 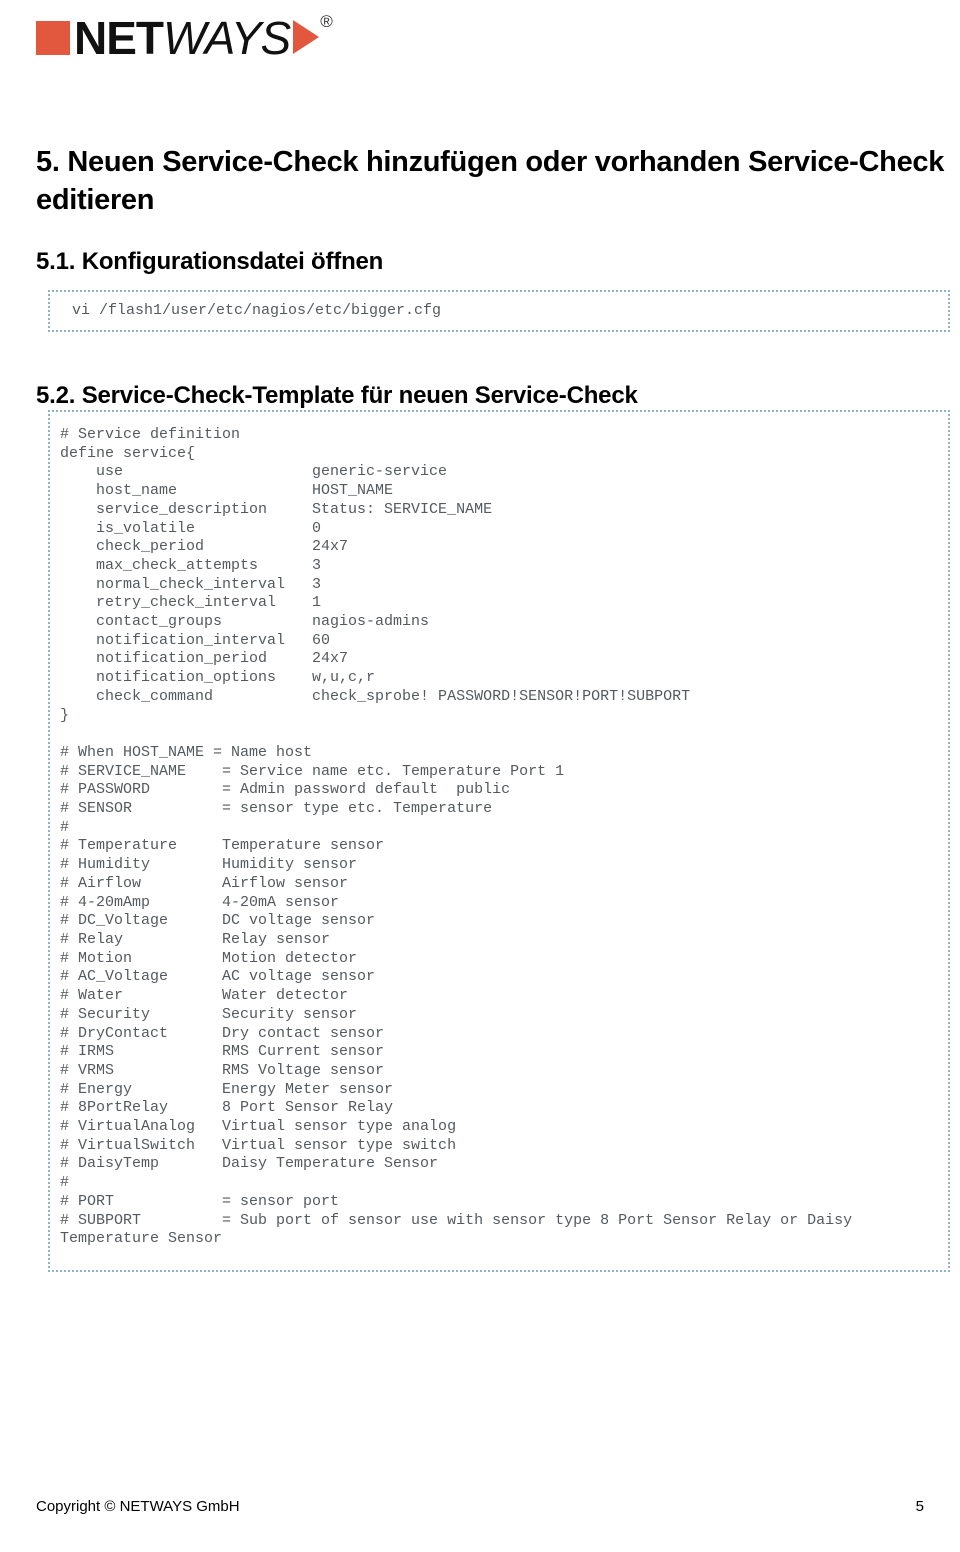 I want to click on logo-triangle-icon, so click(x=306, y=37).